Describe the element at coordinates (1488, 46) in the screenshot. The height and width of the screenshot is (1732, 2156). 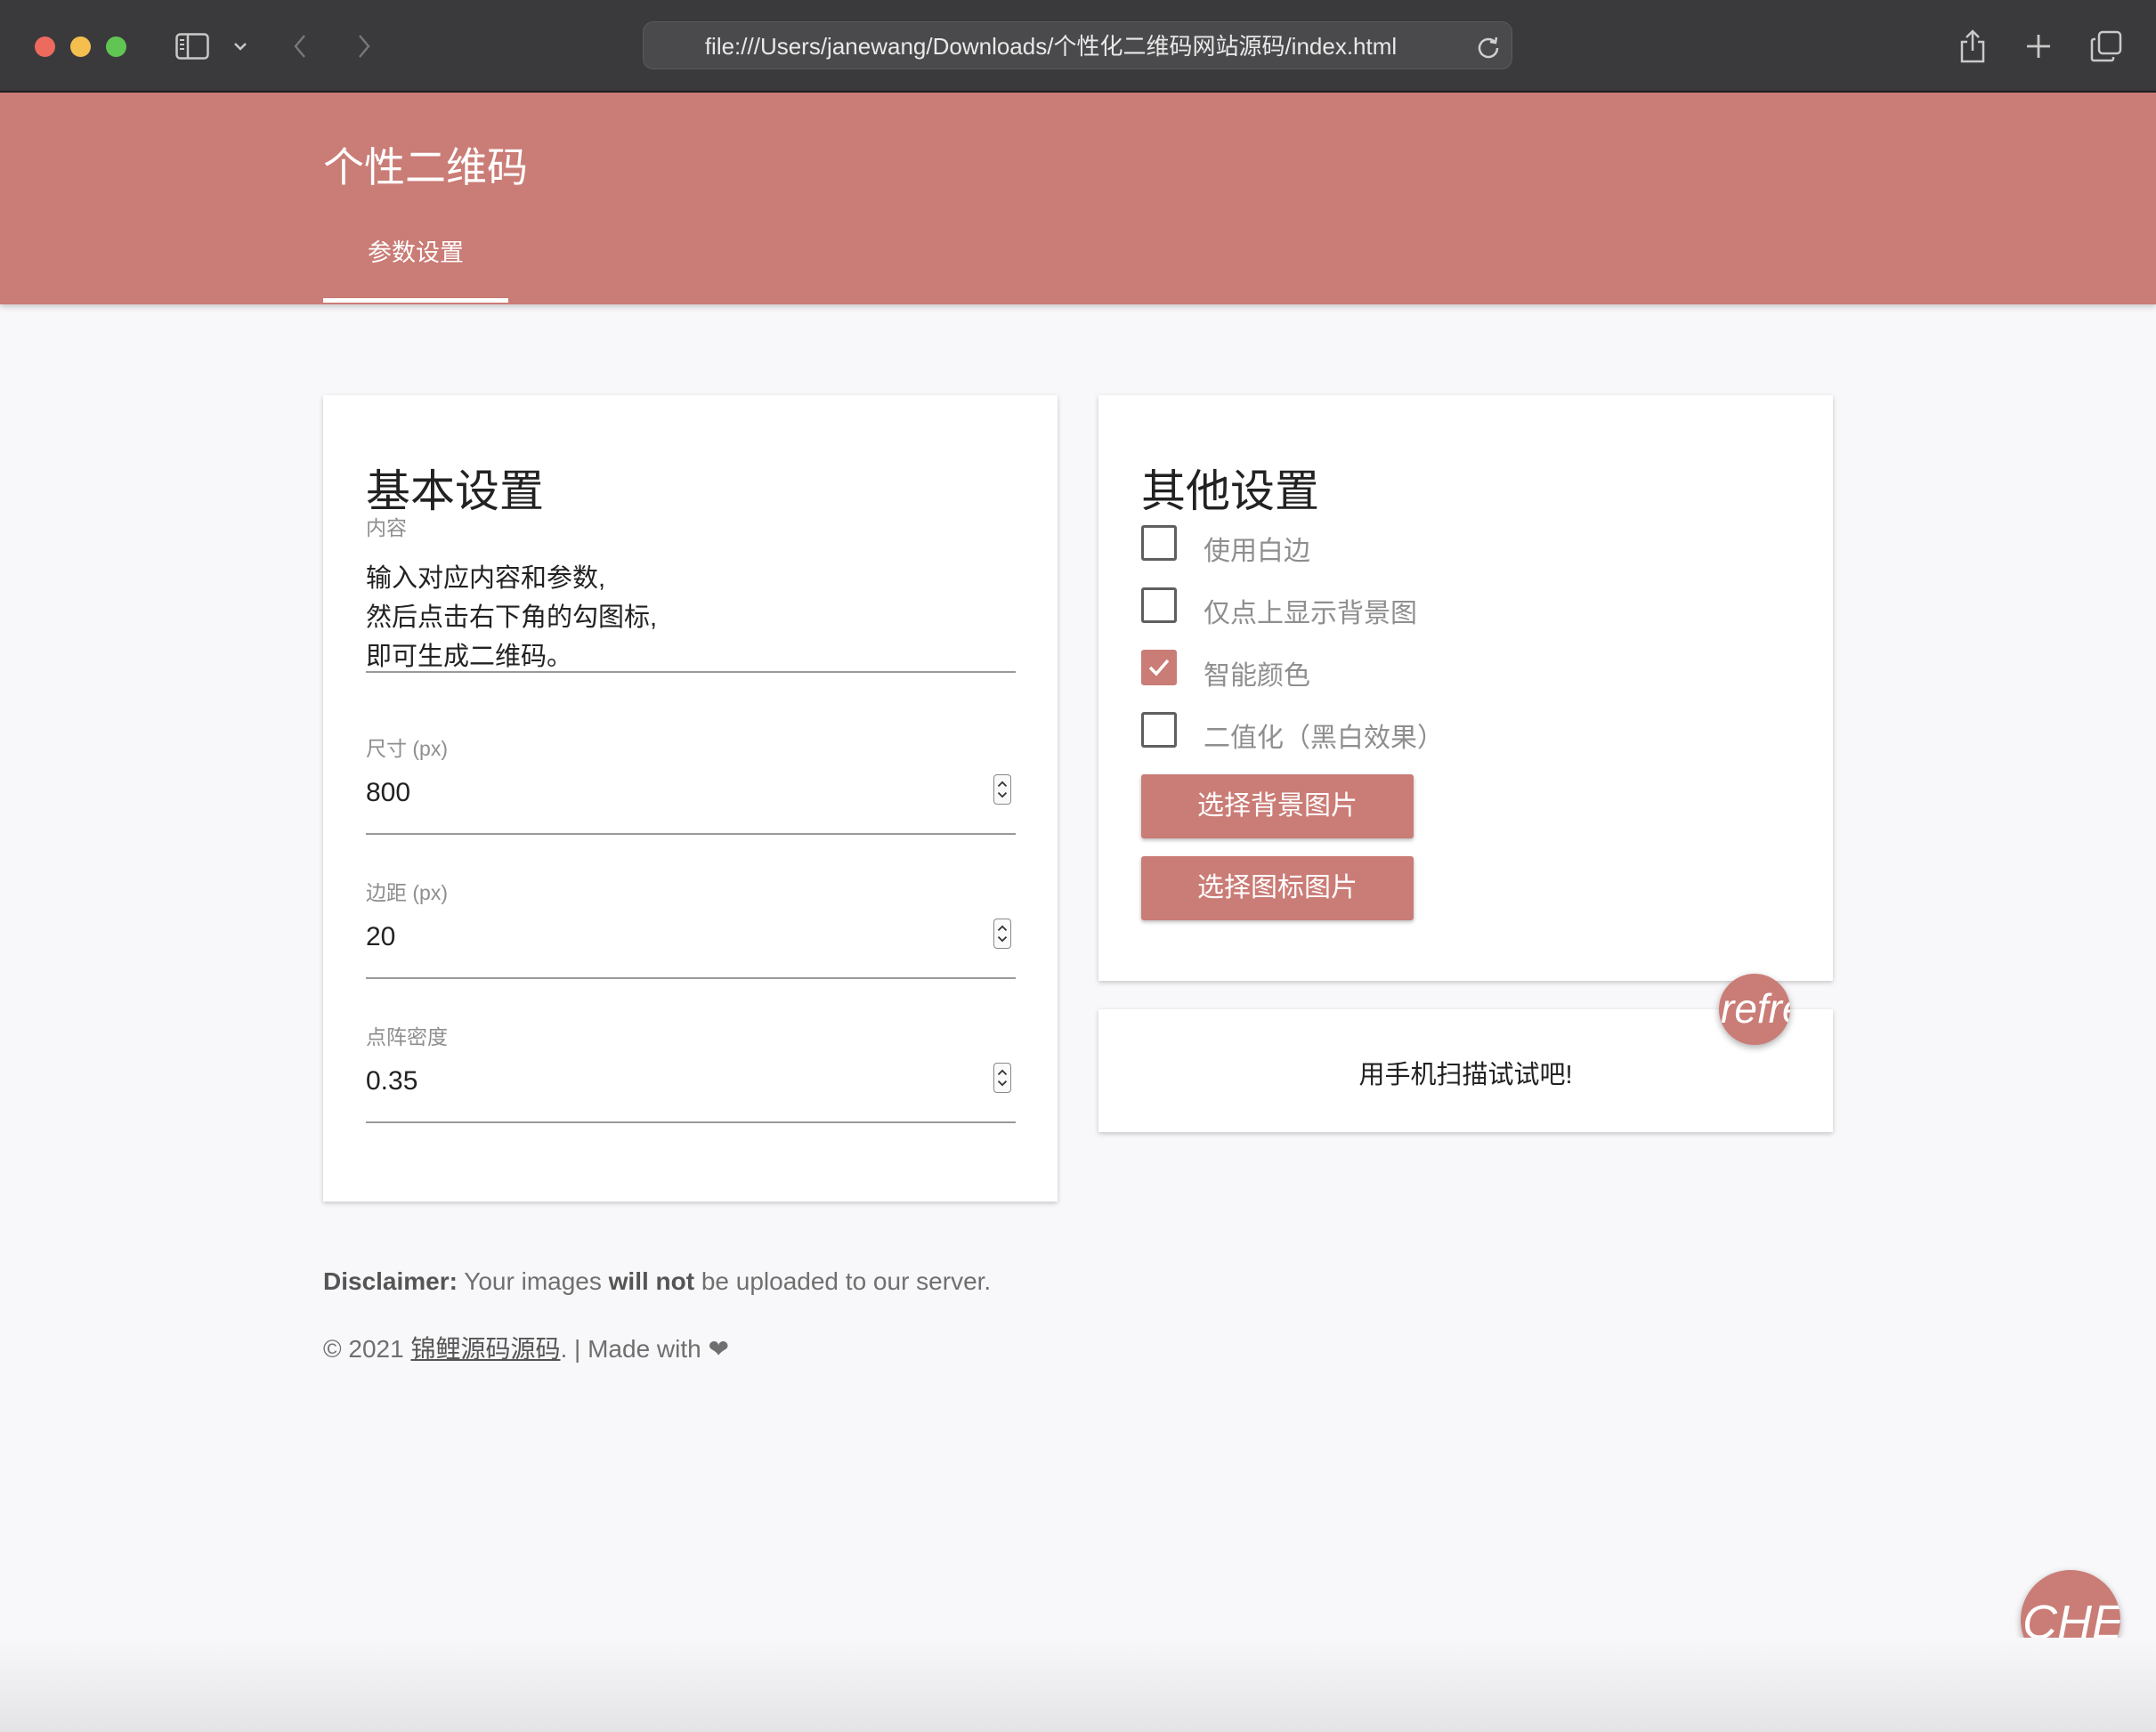
I see `reload-icon` at that location.